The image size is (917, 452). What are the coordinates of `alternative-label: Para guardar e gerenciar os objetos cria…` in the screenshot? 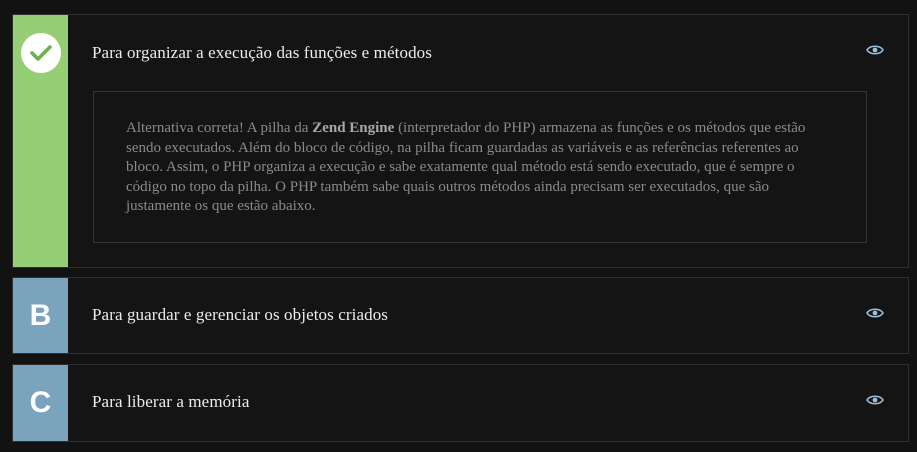 It's located at (240, 314).